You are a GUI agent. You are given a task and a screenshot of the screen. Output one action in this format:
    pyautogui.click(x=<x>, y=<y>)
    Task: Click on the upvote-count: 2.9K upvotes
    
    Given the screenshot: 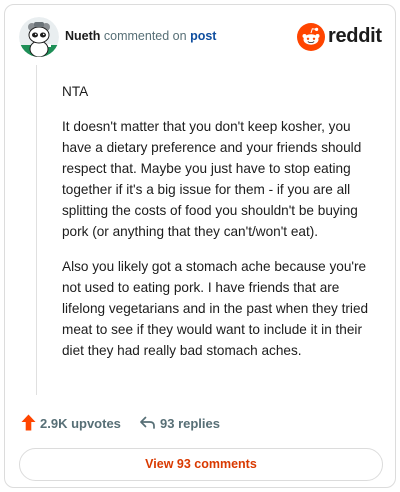 What is the action you would take?
    pyautogui.click(x=80, y=423)
    